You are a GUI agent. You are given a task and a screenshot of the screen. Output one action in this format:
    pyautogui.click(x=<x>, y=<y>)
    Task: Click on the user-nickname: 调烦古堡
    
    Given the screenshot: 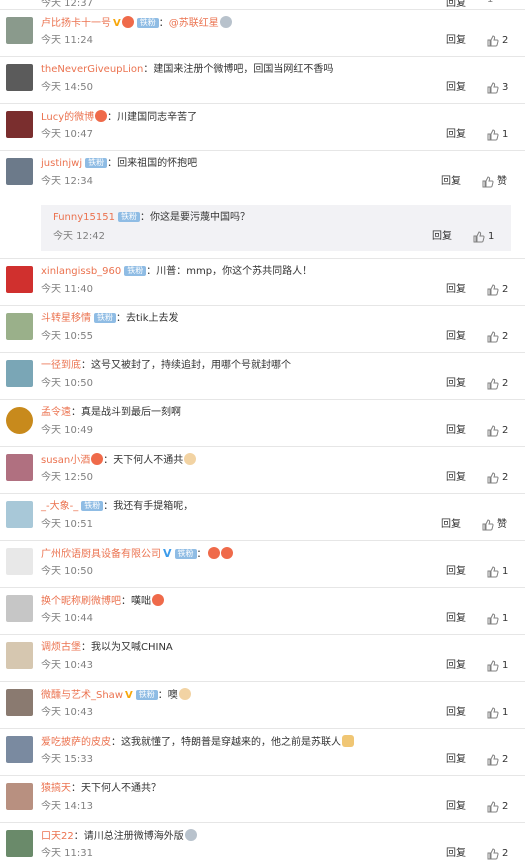 What is the action you would take?
    pyautogui.click(x=61, y=647)
    